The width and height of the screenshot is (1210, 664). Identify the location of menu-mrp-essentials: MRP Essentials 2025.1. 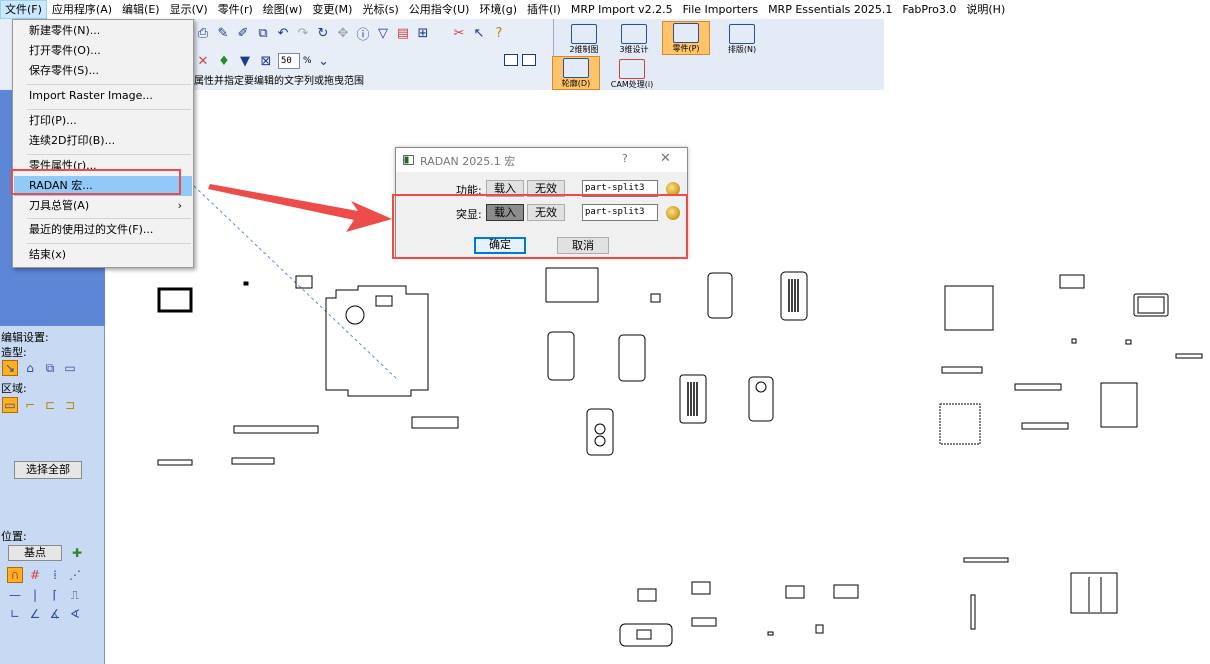
(830, 9).